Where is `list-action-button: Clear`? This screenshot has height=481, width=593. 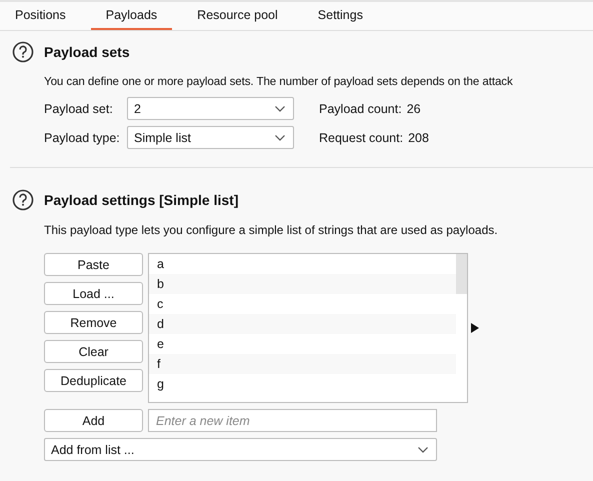
list-action-button: Clear is located at coordinates (93, 351).